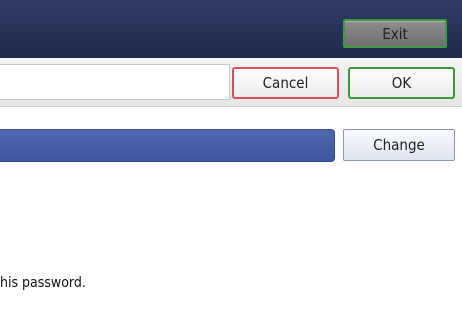 Image resolution: width=462 pixels, height=331 pixels. I want to click on change-button: Change, so click(399, 145).